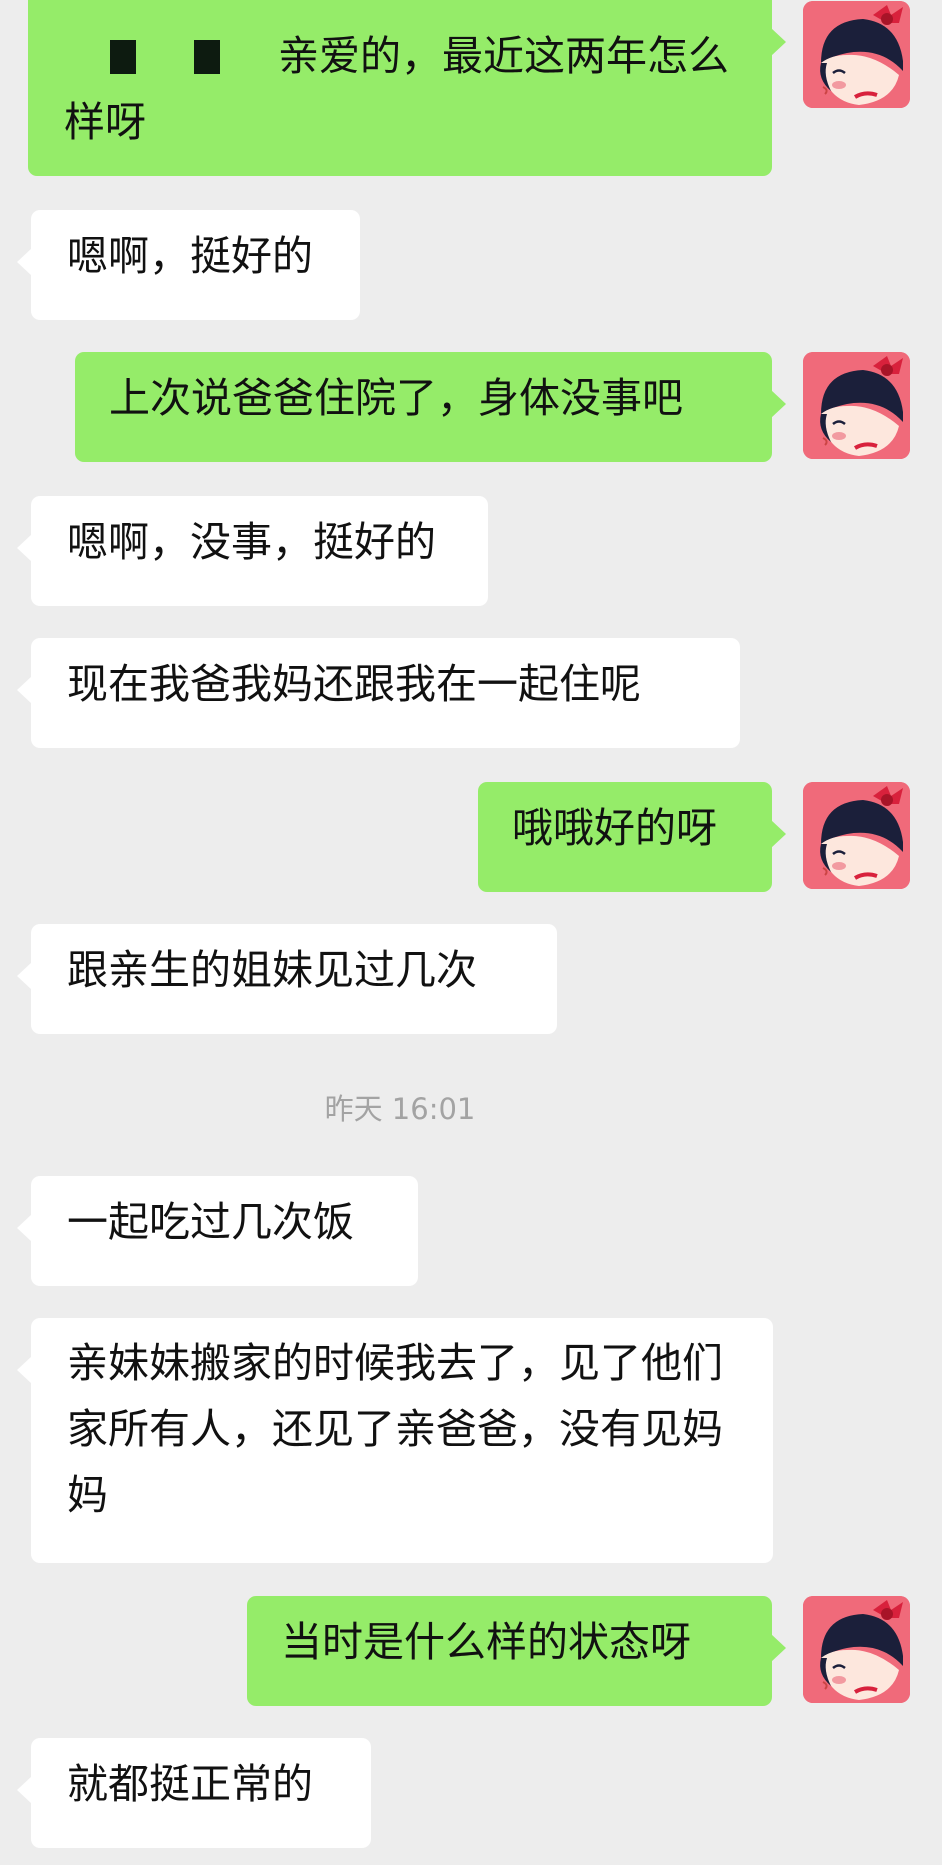  I want to click on message-text: 嗯啊，挺好的, so click(190, 256).